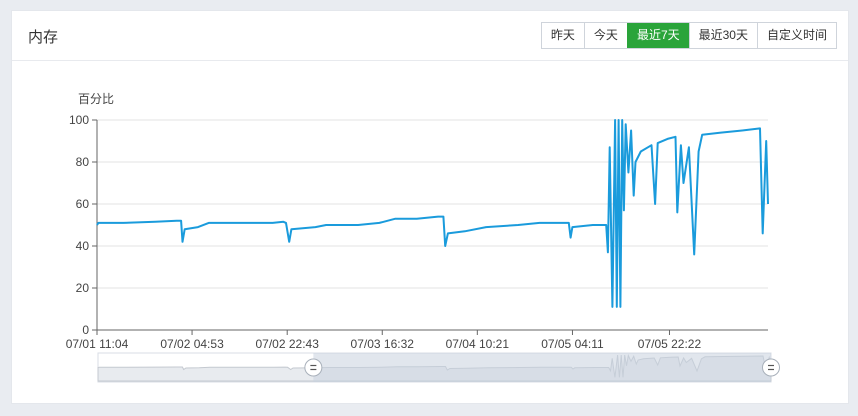 This screenshot has width=858, height=416. I want to click on x-tick-label: 07/02 04:53, so click(192, 344).